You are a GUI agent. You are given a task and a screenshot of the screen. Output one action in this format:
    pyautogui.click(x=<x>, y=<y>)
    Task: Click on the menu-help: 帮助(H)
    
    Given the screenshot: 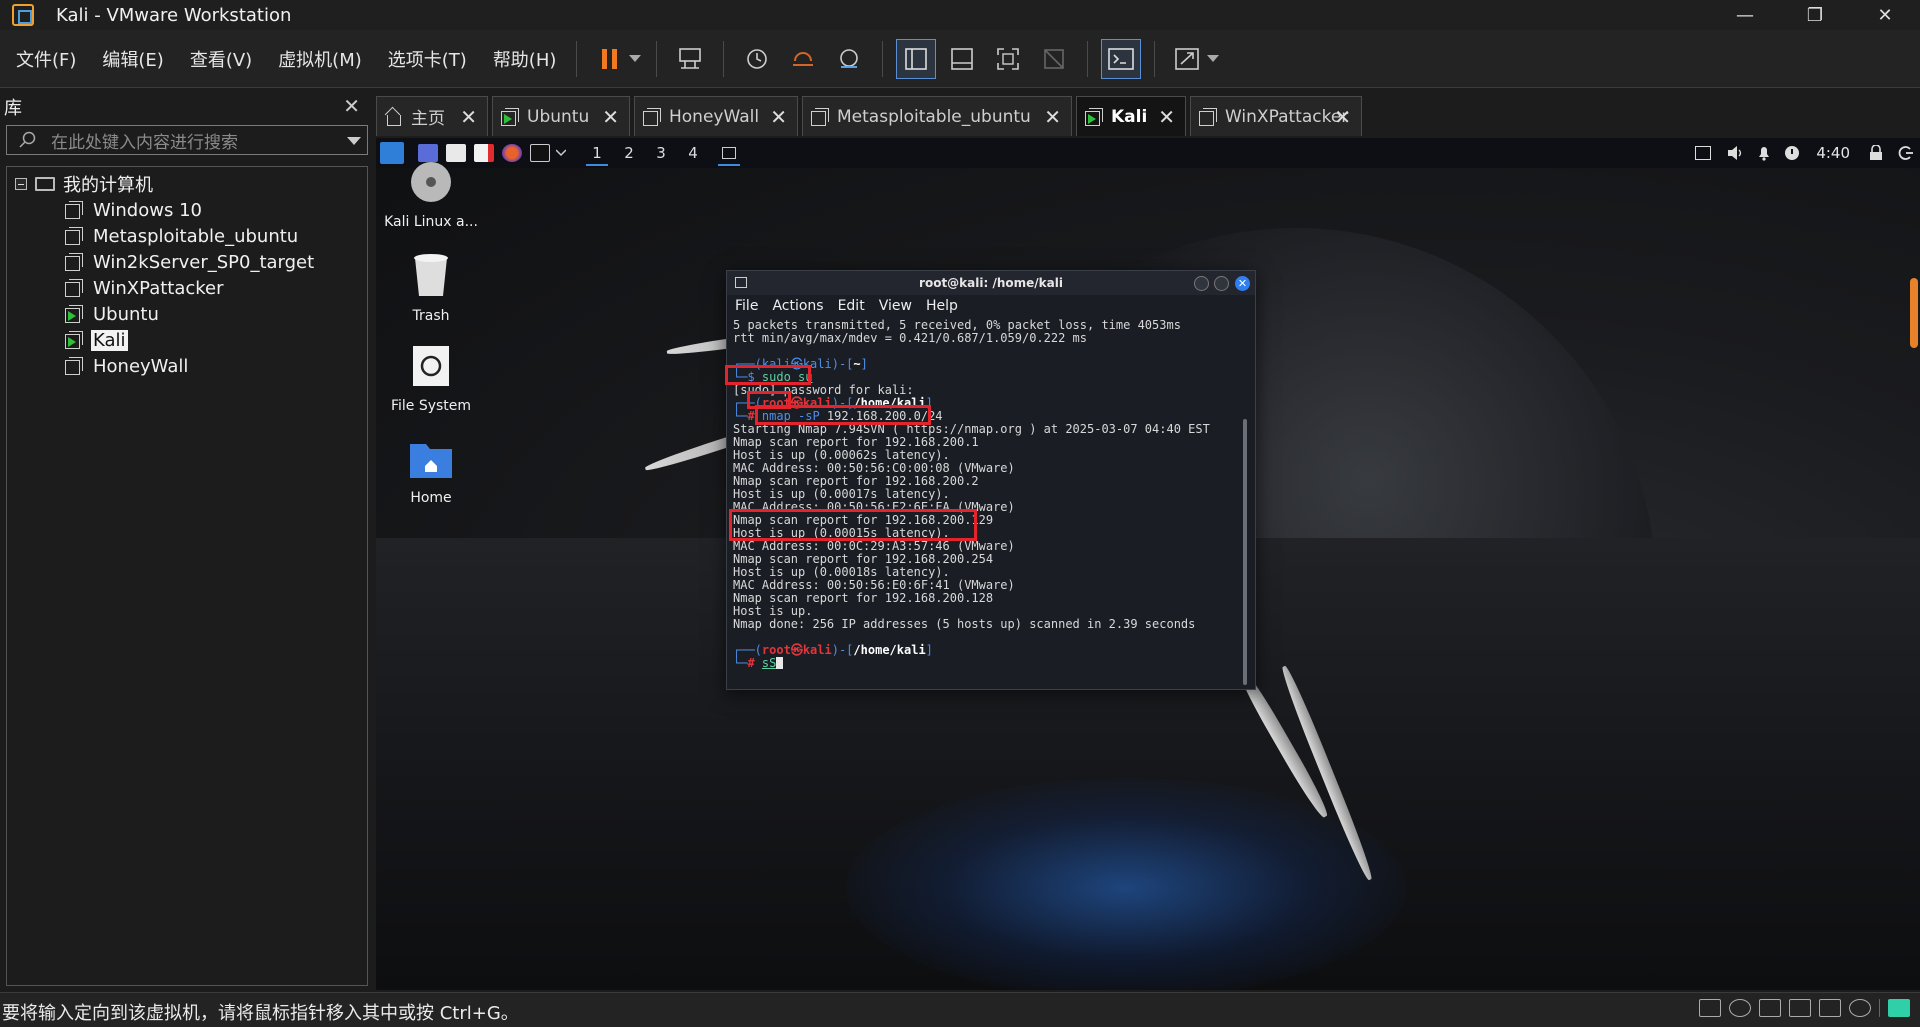 What is the action you would take?
    pyautogui.click(x=525, y=59)
    